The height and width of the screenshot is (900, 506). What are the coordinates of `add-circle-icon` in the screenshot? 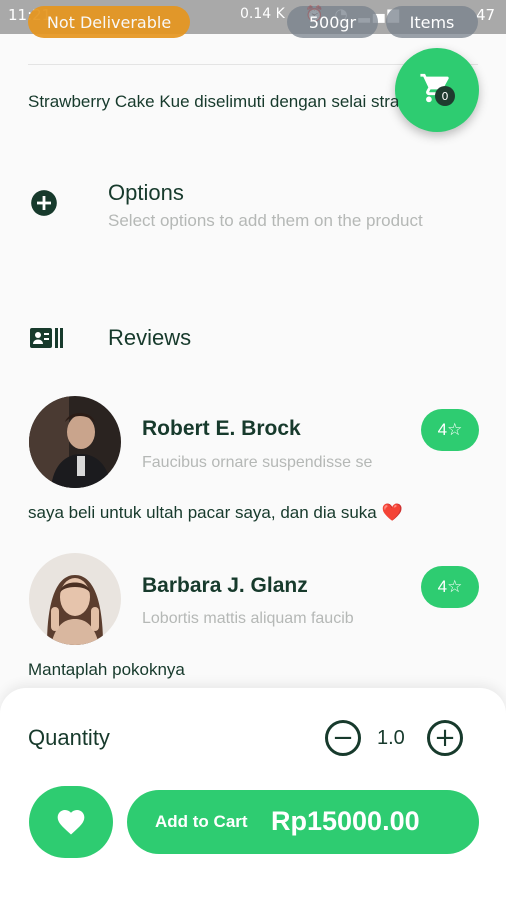 It's located at (44, 203).